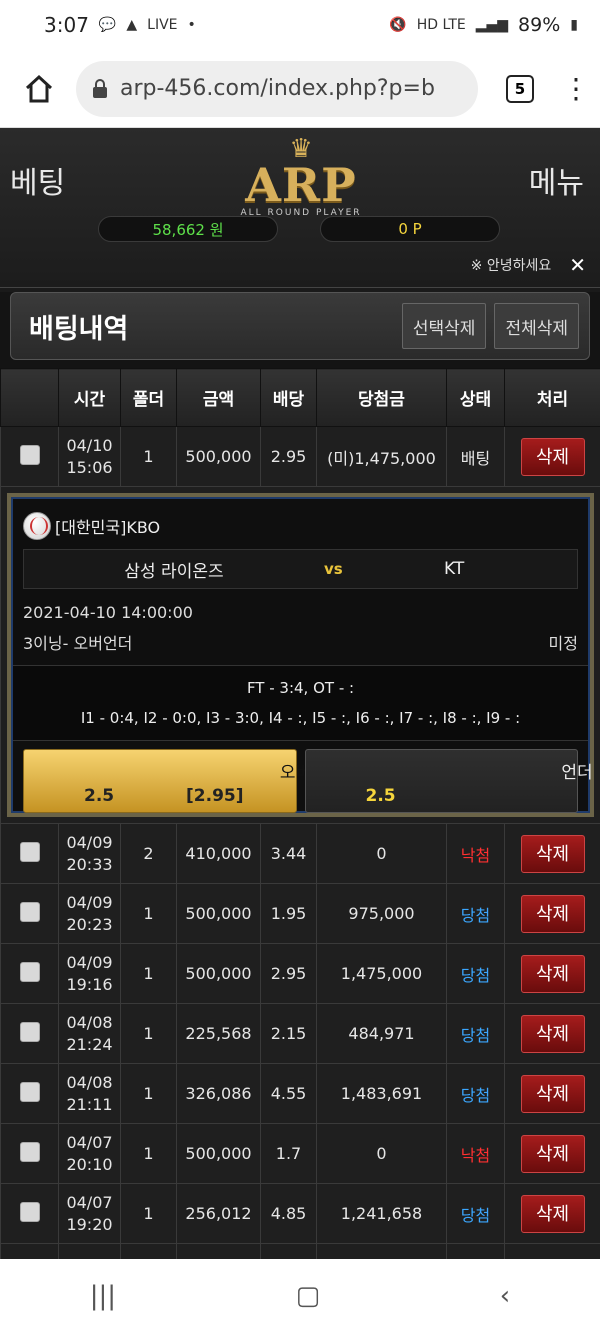  Describe the element at coordinates (300, 853) in the screenshot. I see `table-row: 04/09 20:33 2 410,000 3.44 0 낙첨 삭제` at that location.